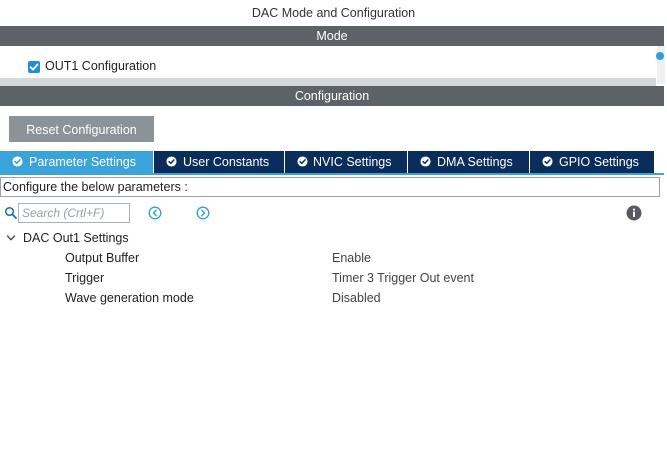 The height and width of the screenshot is (464, 667). Describe the element at coordinates (203, 213) in the screenshot. I see `next-result-icon` at that location.